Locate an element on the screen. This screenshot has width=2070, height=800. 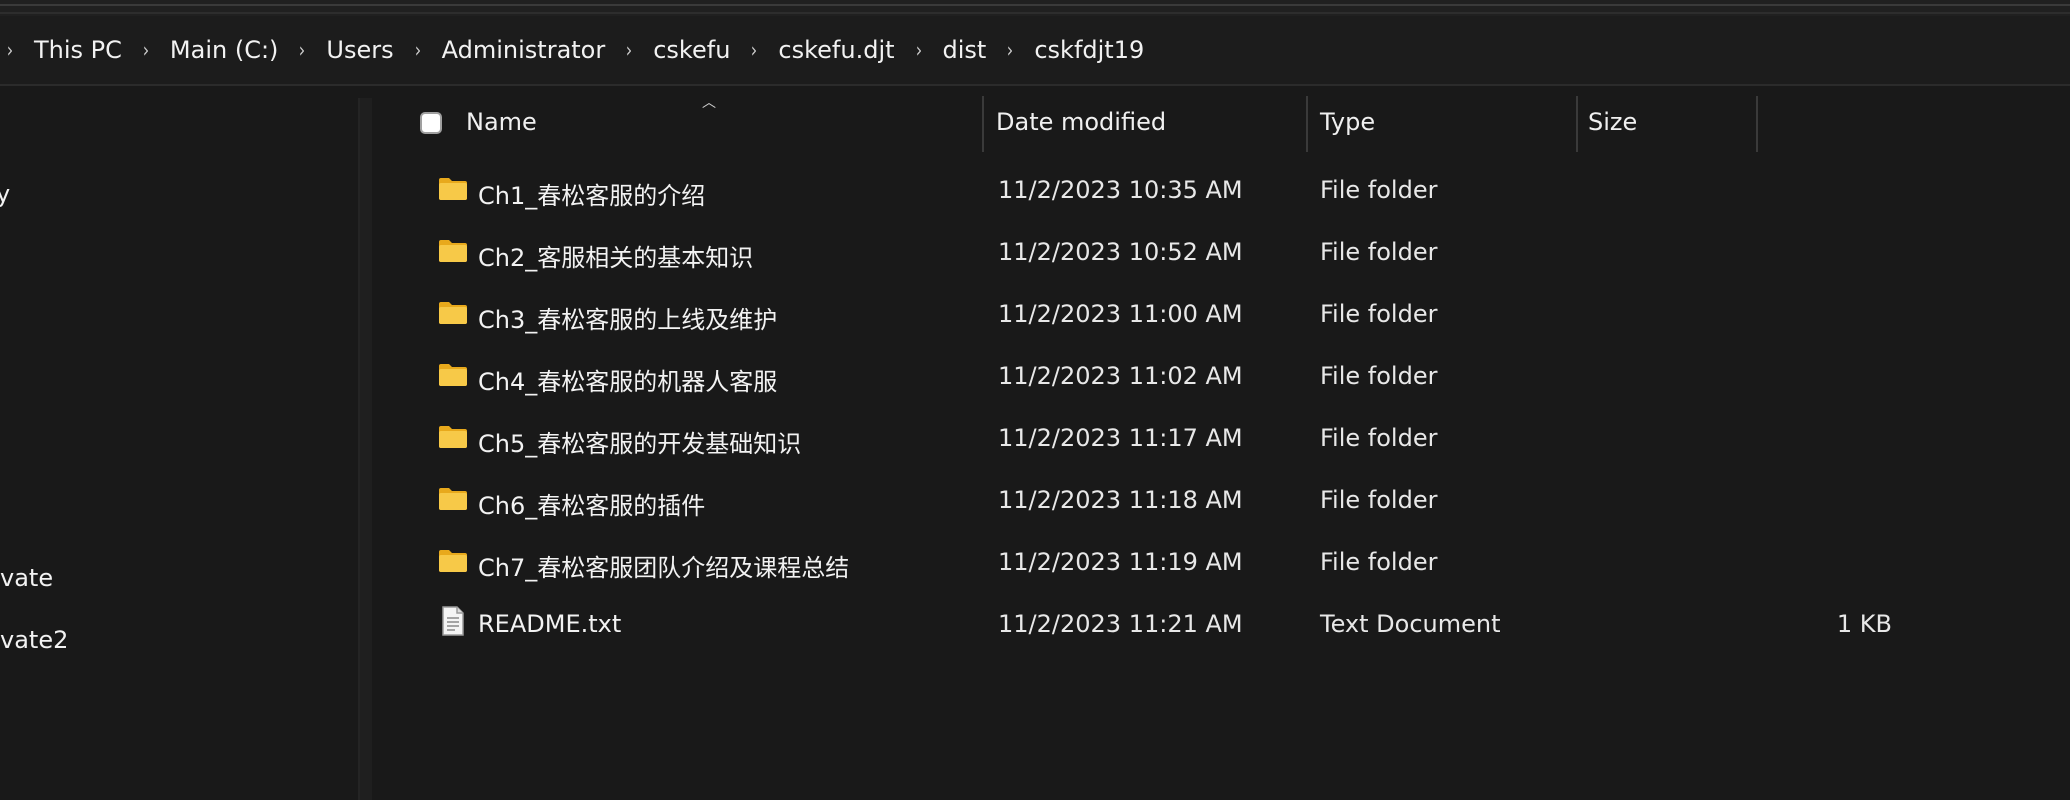
file-name: Ch4_春松客服的机器人客服 is located at coordinates (628, 382).